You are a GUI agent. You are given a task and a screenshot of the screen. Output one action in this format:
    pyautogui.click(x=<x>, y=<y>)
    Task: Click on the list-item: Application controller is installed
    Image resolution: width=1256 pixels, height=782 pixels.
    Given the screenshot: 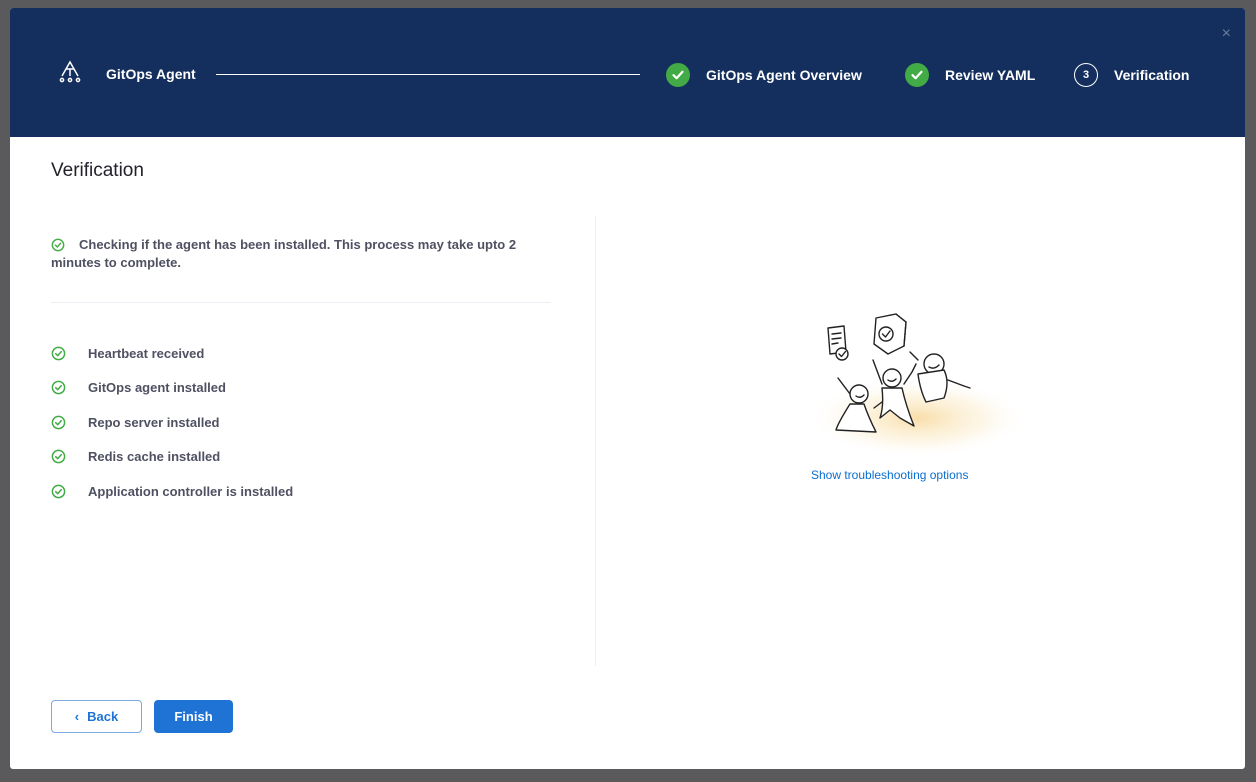 What is the action you would take?
    pyautogui.click(x=172, y=491)
    